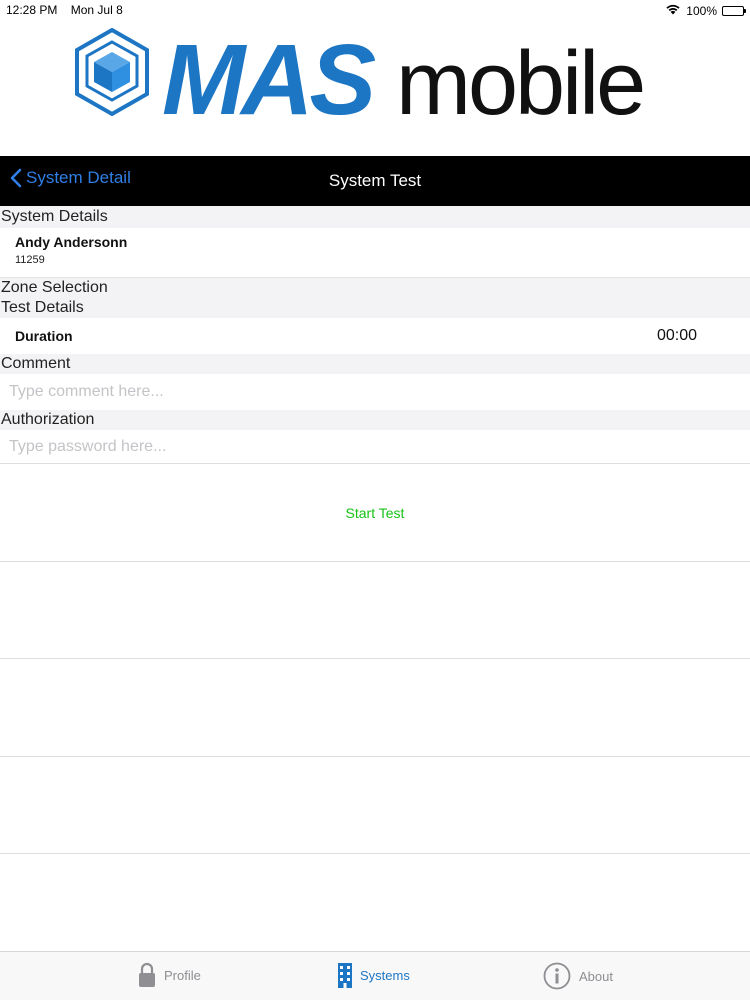 The image size is (750, 1000). Describe the element at coordinates (521, 84) in the screenshot. I see `logo-mobile-text: mobile` at that location.